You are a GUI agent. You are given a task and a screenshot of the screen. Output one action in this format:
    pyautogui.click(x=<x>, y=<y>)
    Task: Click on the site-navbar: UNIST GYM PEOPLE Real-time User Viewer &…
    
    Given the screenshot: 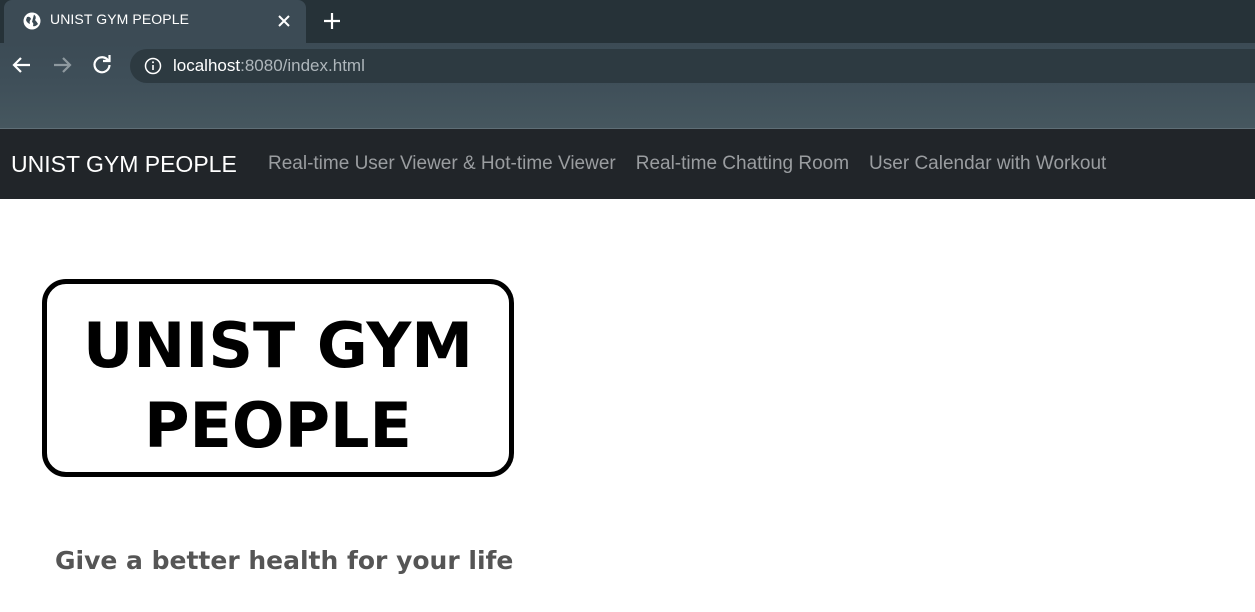 What is the action you would take?
    pyautogui.click(x=627, y=164)
    